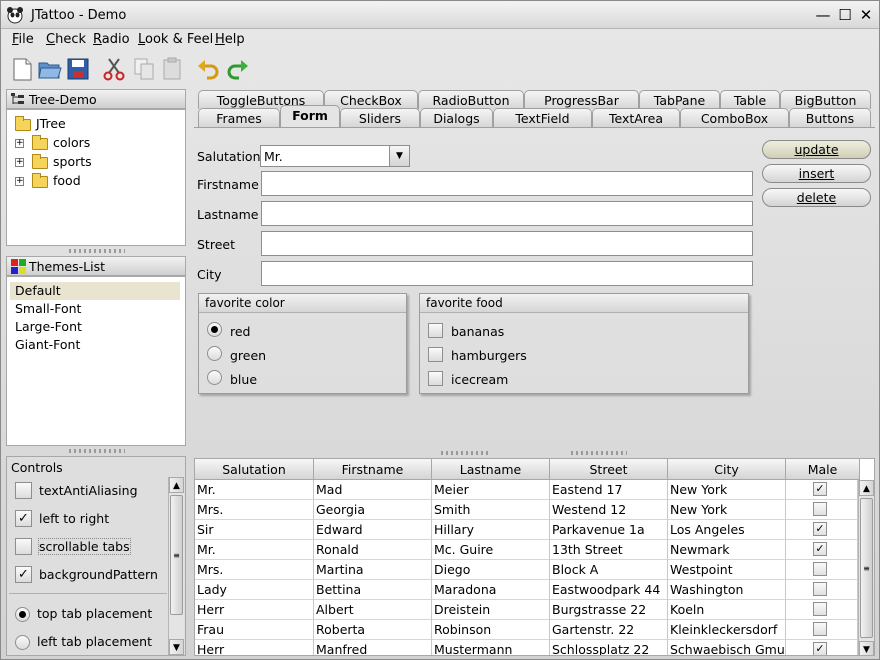 This screenshot has width=880, height=660. Describe the element at coordinates (111, 39) in the screenshot. I see `menu-radio: Radio` at that location.